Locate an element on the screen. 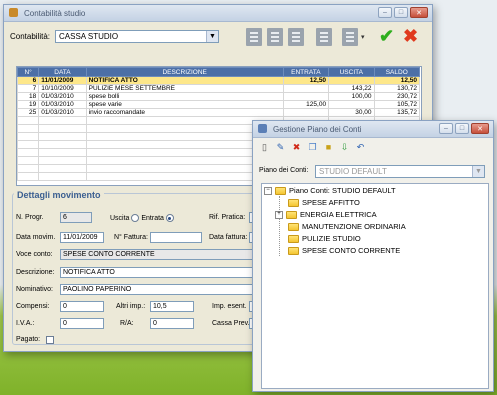 The width and height of the screenshot is (497, 395). piano-titlebar: Gestione Piano dei Conti – □ ✕ is located at coordinates (373, 129).